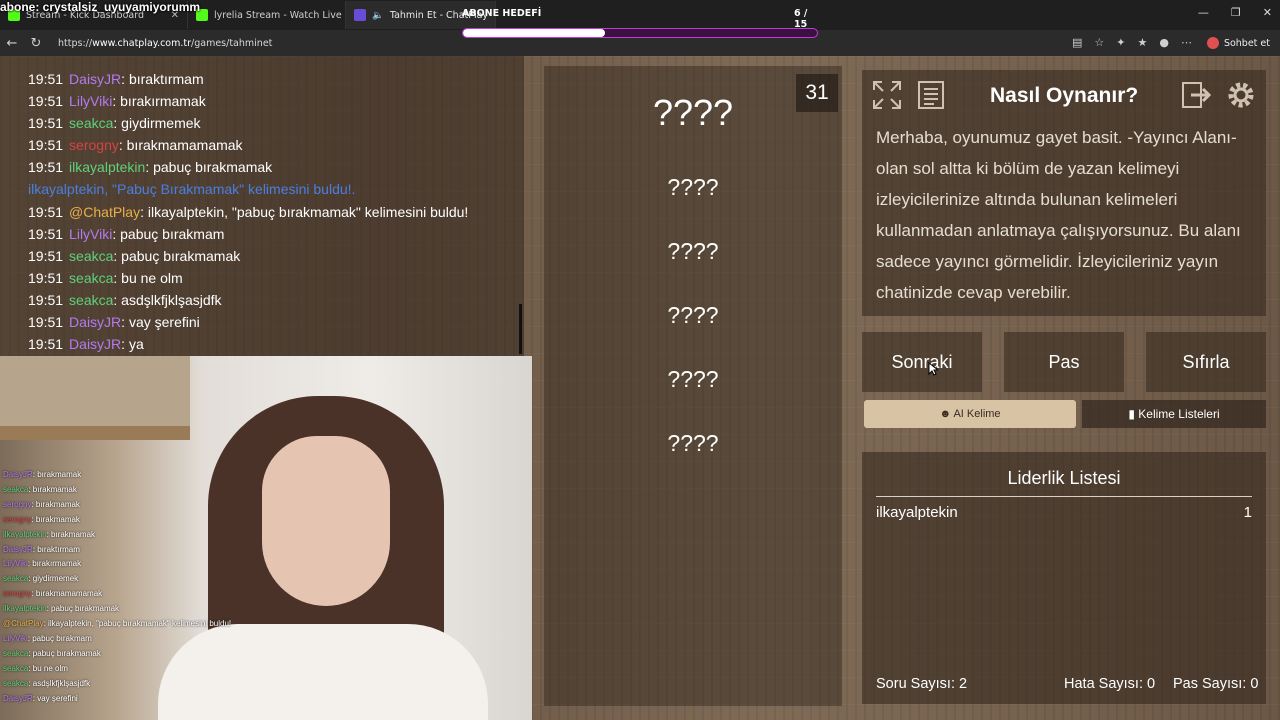  What do you see at coordinates (931, 95) in the screenshot?
I see `document-icon` at bounding box center [931, 95].